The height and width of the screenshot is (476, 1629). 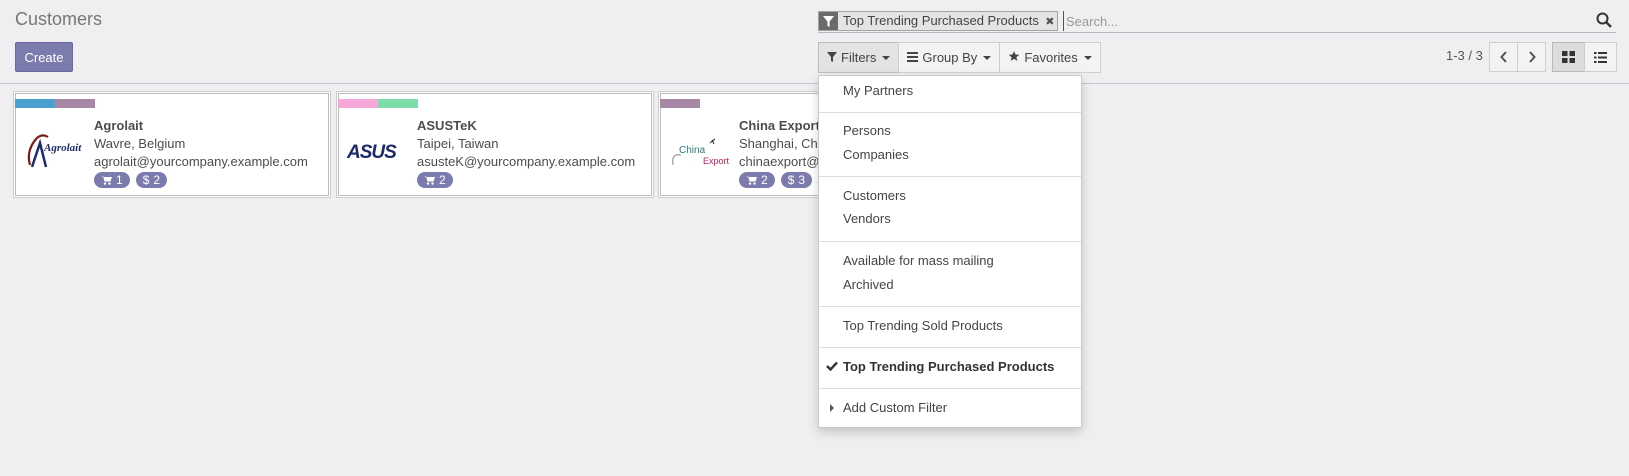 I want to click on card-badges: 2 $ 3, so click(x=779, y=180).